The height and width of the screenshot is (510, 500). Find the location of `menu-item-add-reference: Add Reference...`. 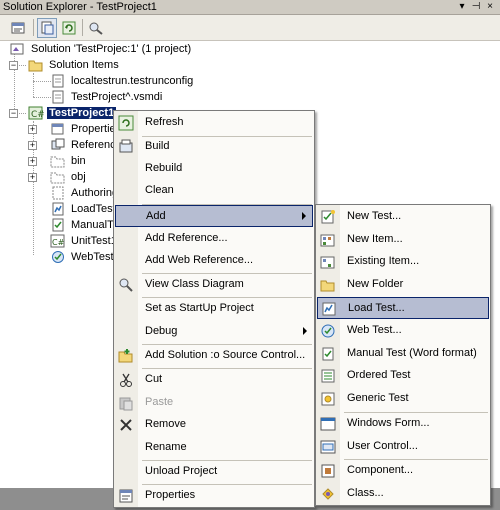

menu-item-add-reference: Add Reference... is located at coordinates (214, 239).